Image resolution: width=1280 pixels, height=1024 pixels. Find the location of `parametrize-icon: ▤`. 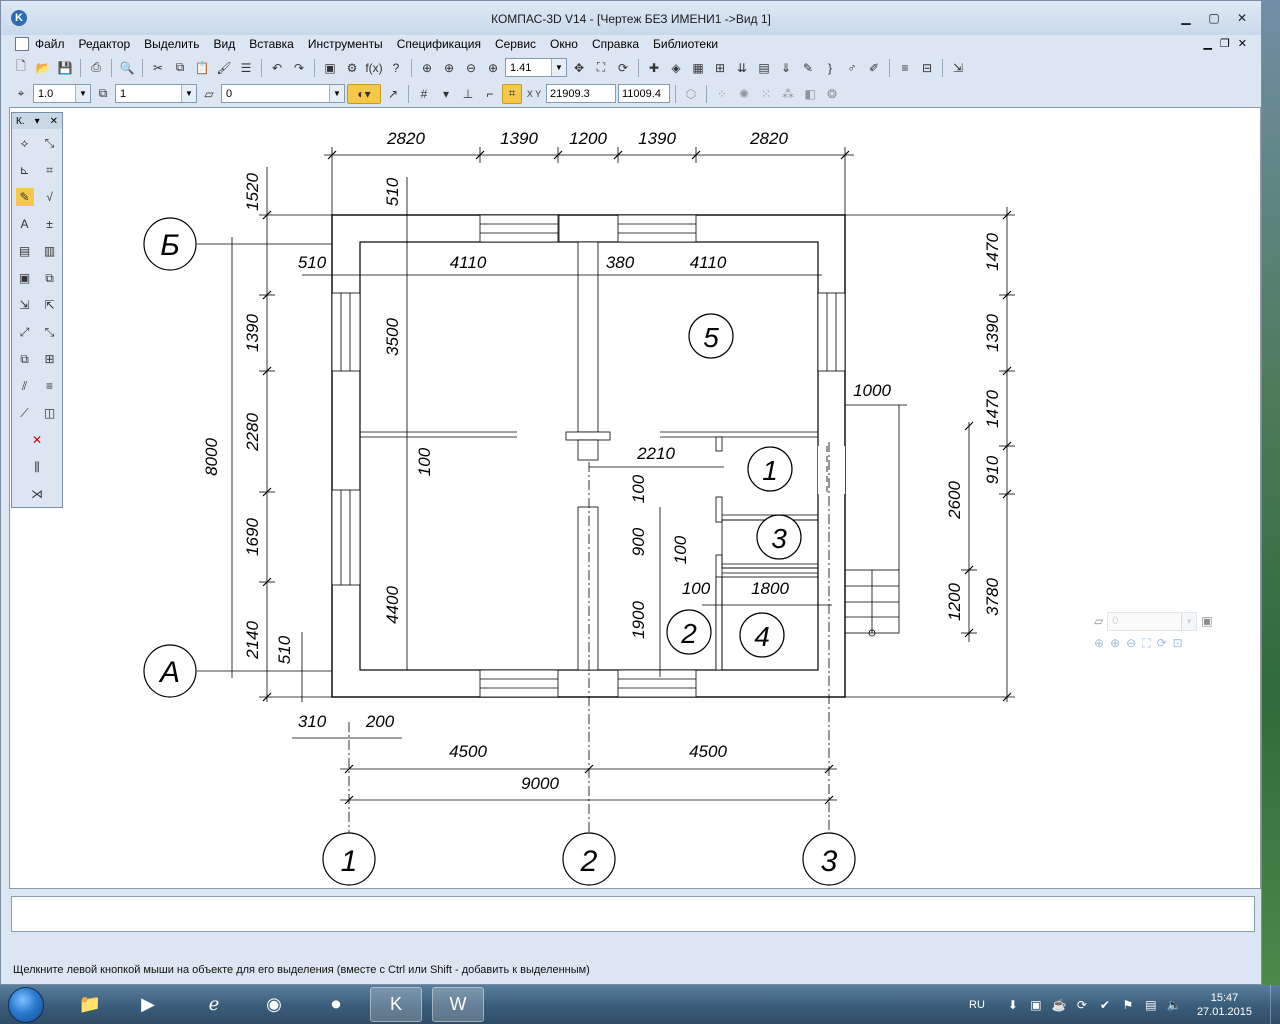

parametrize-icon: ▤ is located at coordinates (25, 251).